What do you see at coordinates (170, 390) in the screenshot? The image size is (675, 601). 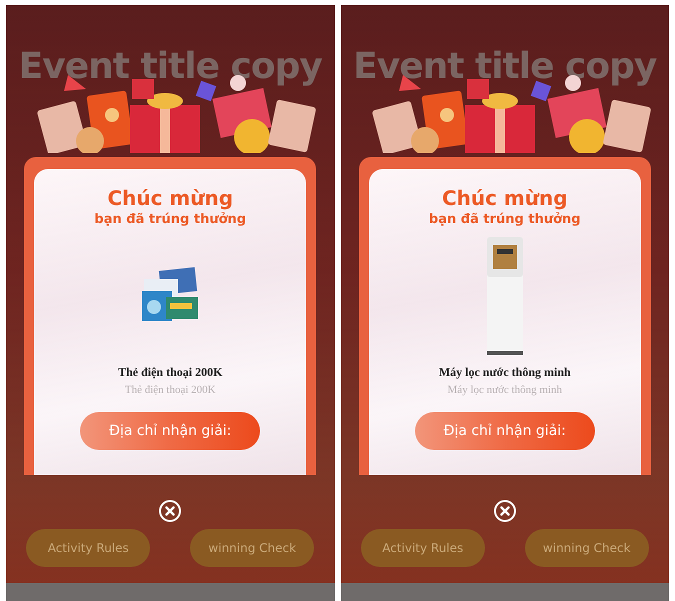 I see `prize-description: Thẻ điện thoại 200K` at bounding box center [170, 390].